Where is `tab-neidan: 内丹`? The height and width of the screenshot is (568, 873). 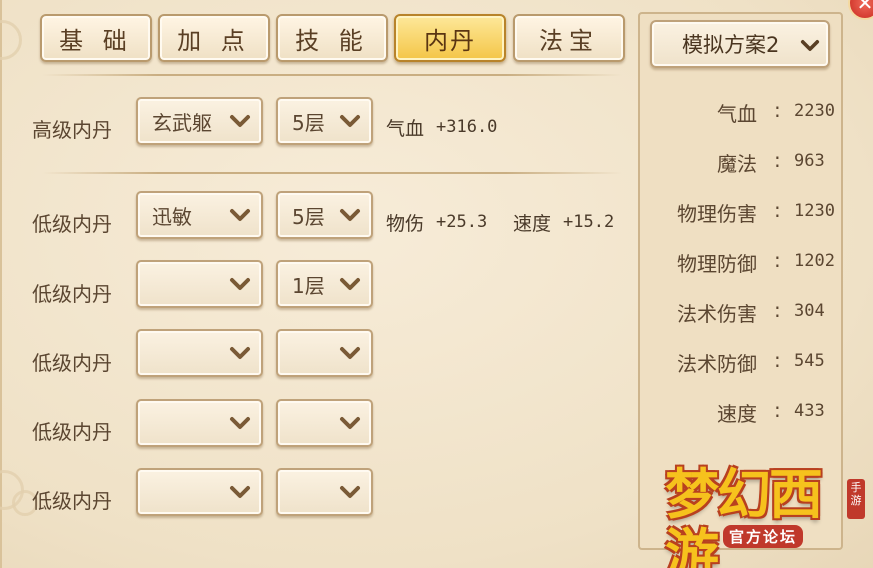 tab-neidan: 内丹 is located at coordinates (450, 38).